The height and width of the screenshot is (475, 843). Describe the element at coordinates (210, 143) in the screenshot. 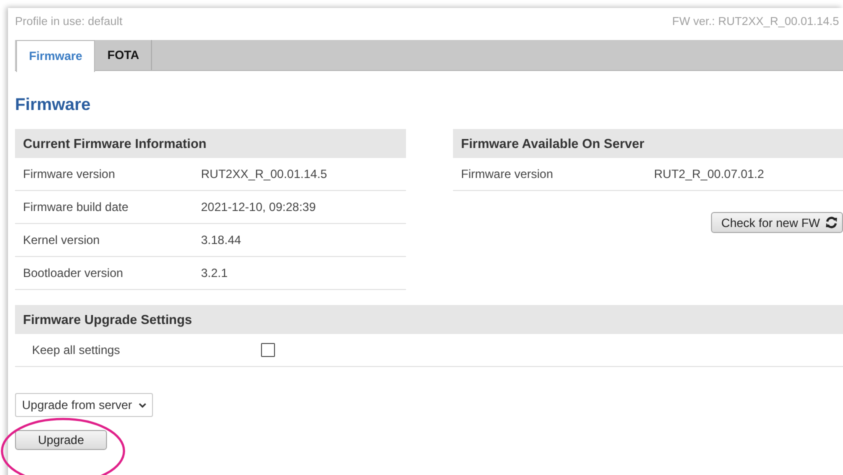

I see `section-header: Current Firmware Information` at that location.